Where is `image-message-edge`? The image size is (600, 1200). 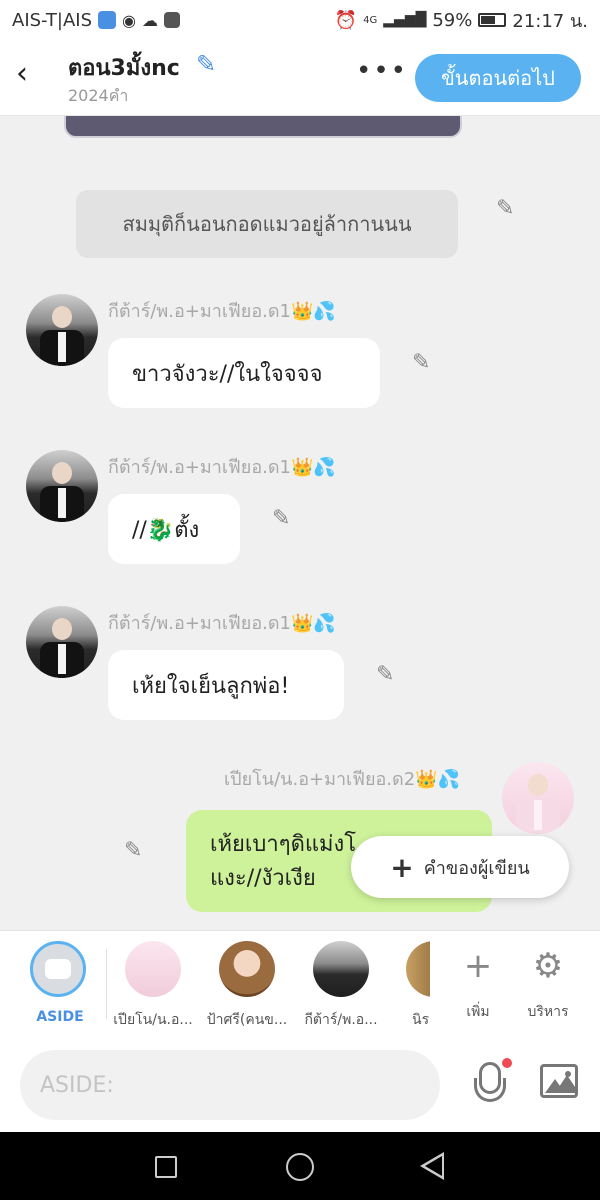
image-message-edge is located at coordinates (263, 127).